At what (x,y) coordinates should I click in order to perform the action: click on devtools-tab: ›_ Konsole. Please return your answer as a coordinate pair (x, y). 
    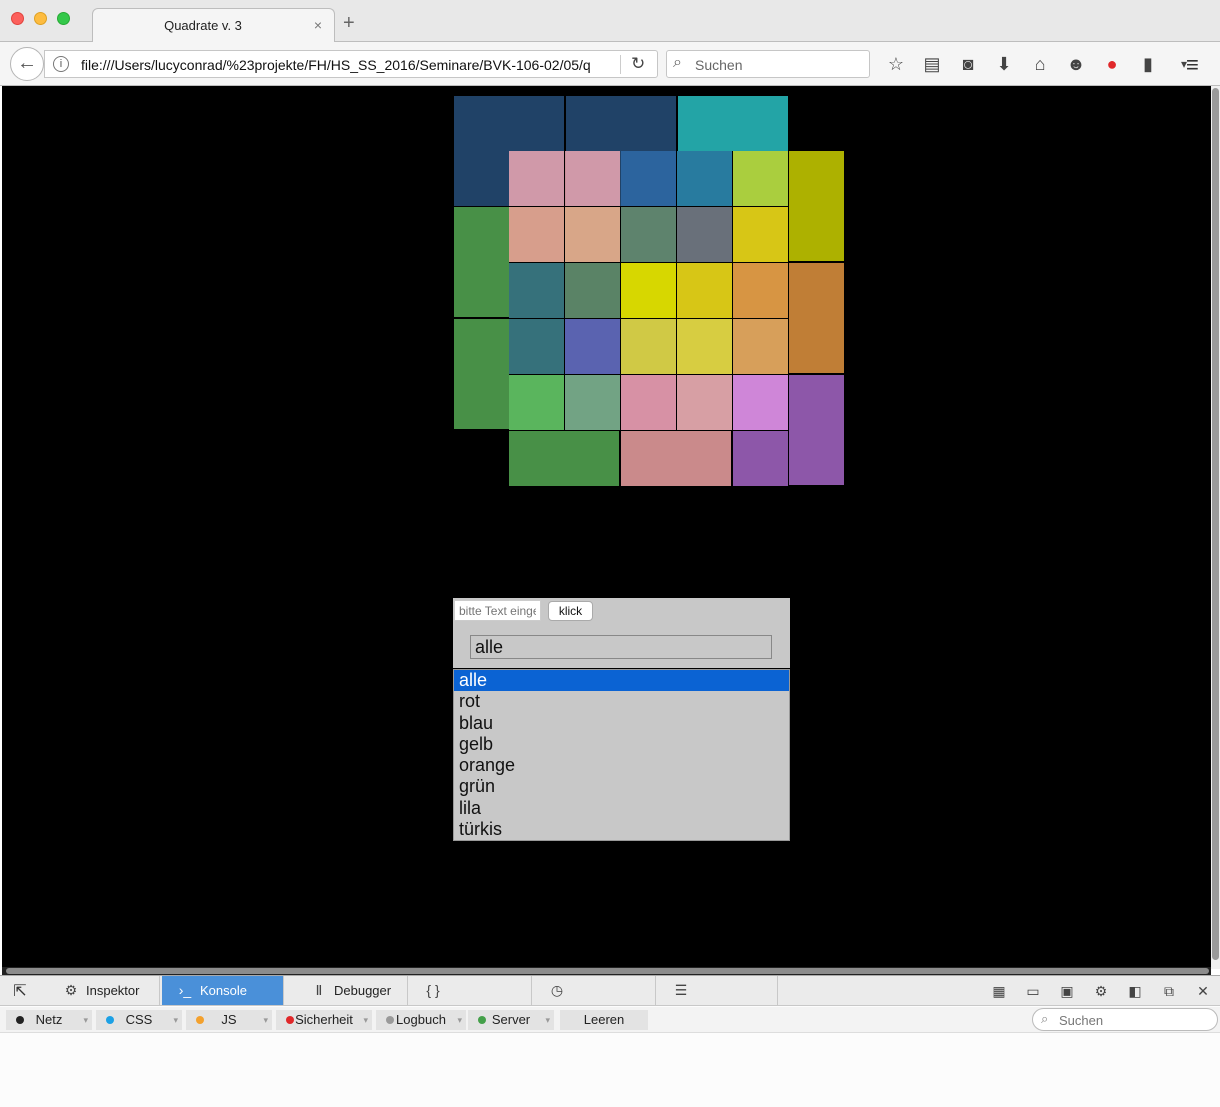
    Looking at the image, I should click on (223, 990).